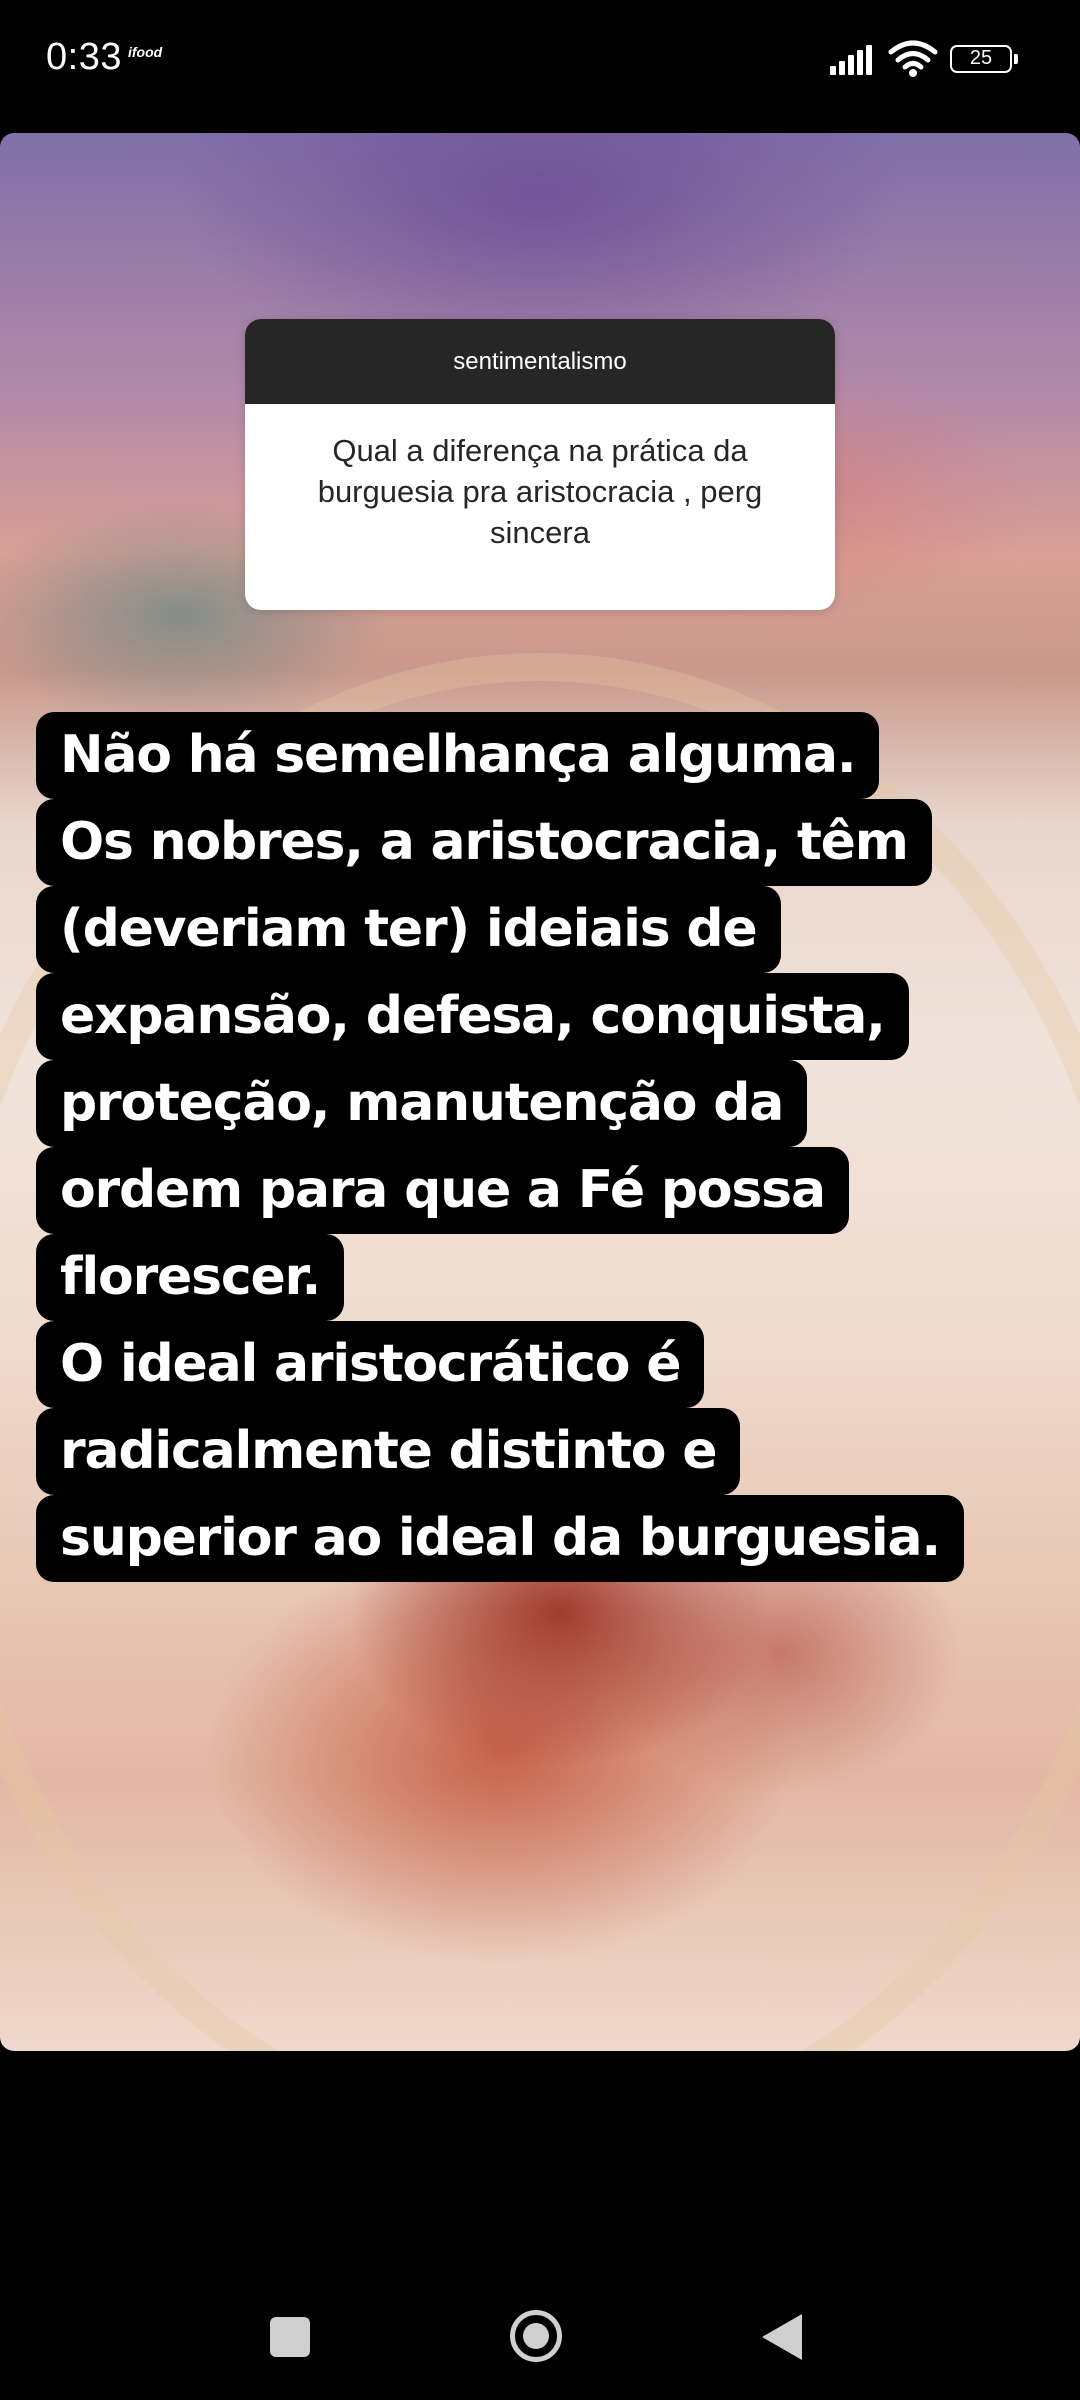  What do you see at coordinates (458, 755) in the screenshot?
I see `answer-line: Não há semelhança alguma.` at bounding box center [458, 755].